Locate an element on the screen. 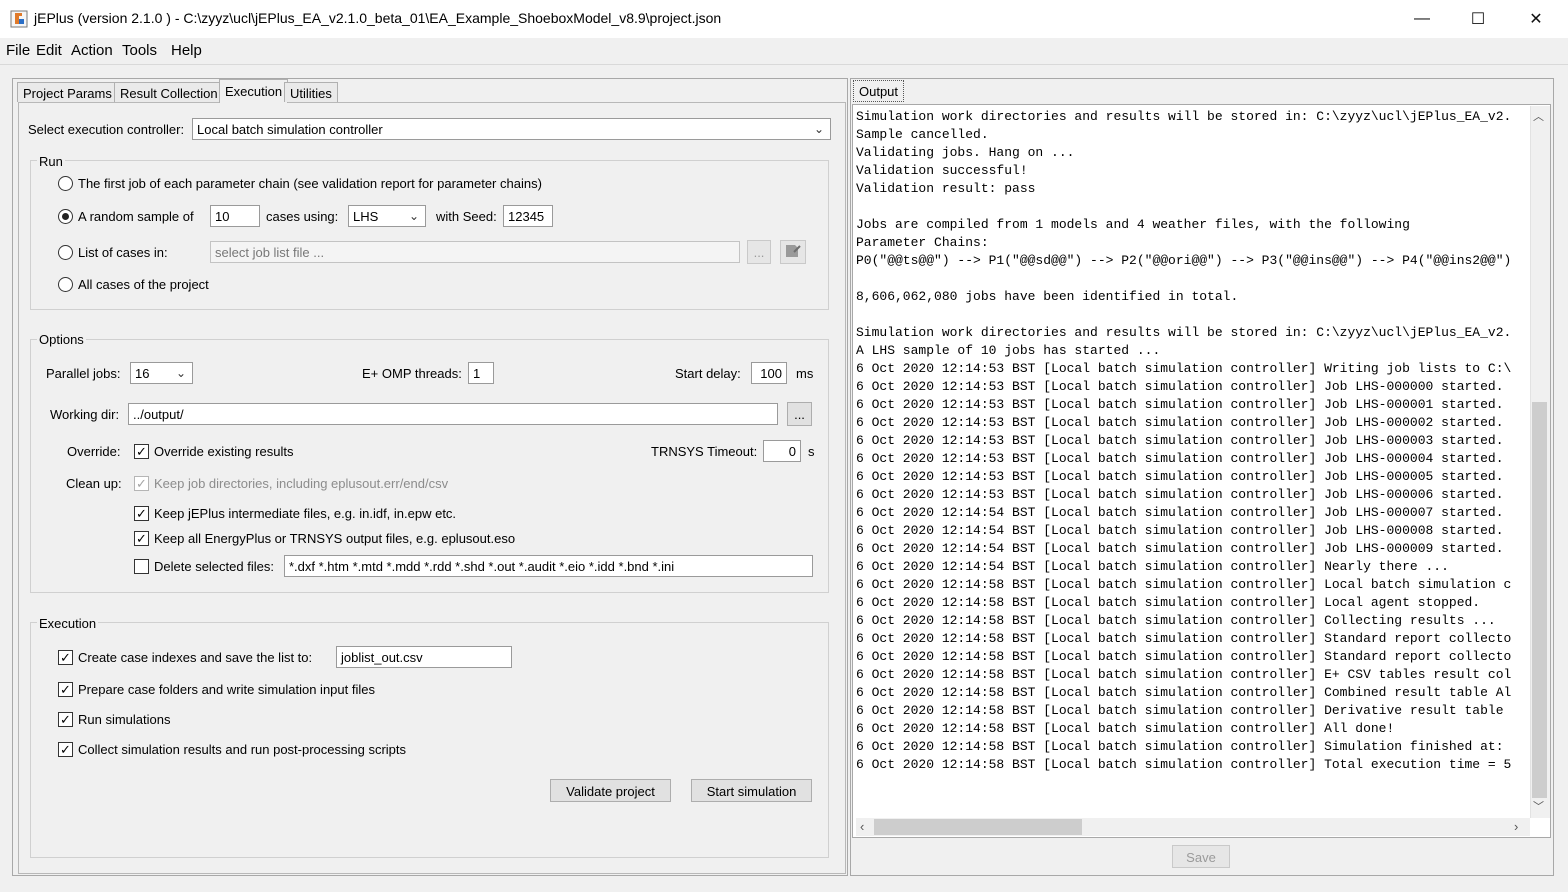  controller-select: Local batch simulation controller ⌄ is located at coordinates (511, 129).